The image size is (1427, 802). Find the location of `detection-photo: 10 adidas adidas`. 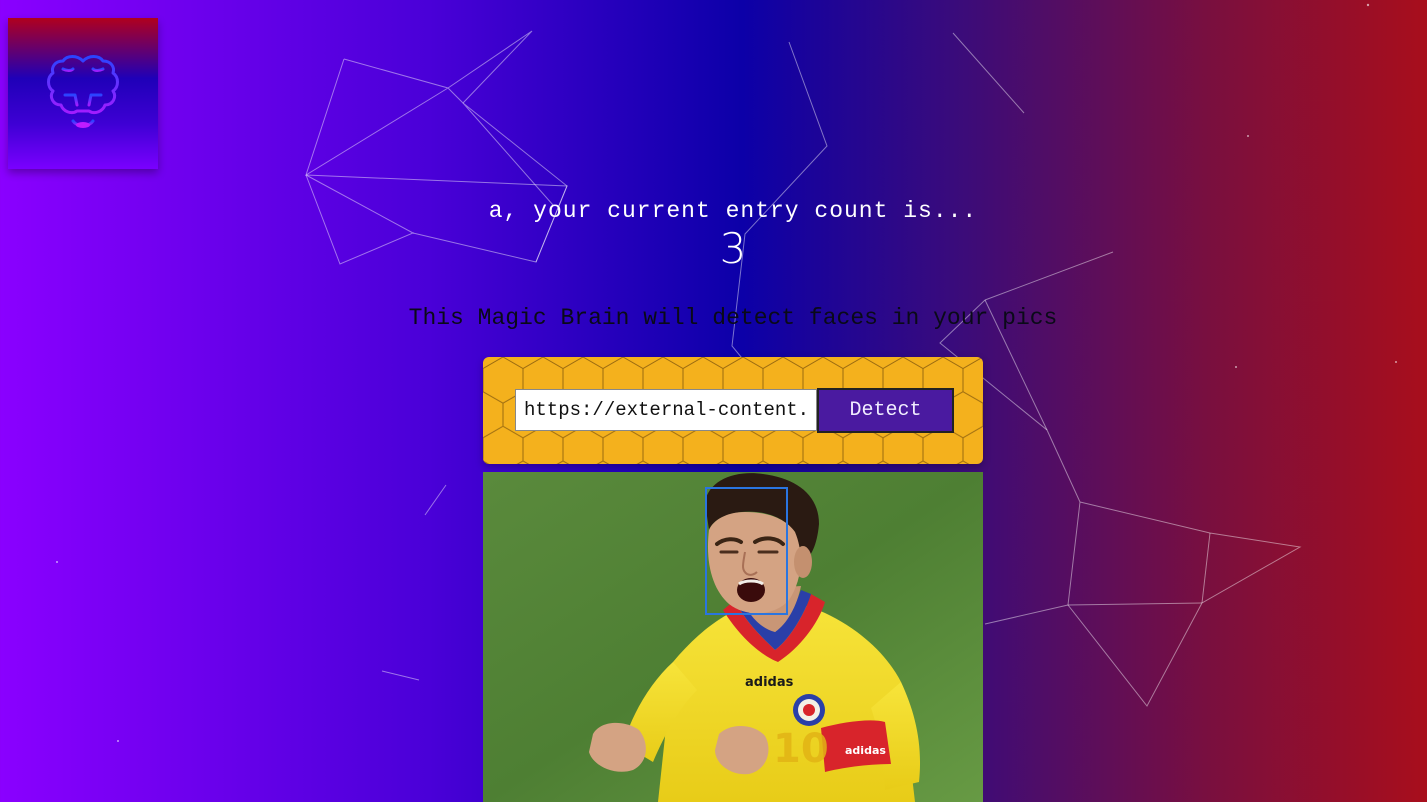

detection-photo: 10 adidas adidas is located at coordinates (733, 637).